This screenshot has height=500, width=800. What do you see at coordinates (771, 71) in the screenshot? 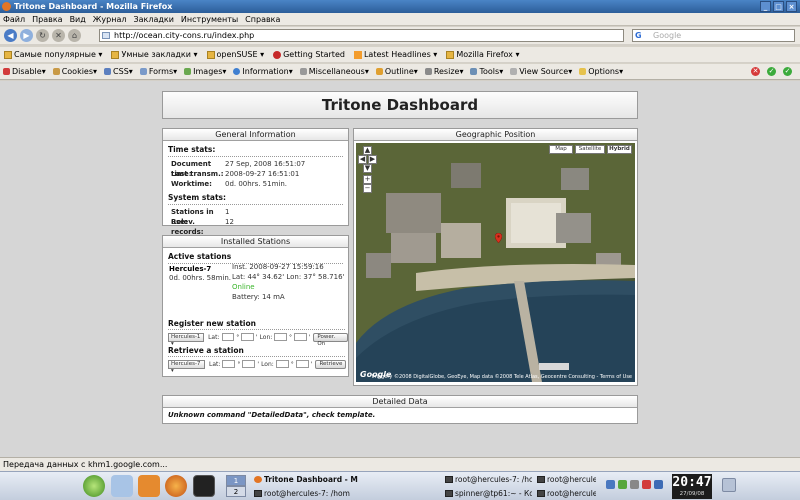
I see `css-valid-icon: ✓` at bounding box center [771, 71].